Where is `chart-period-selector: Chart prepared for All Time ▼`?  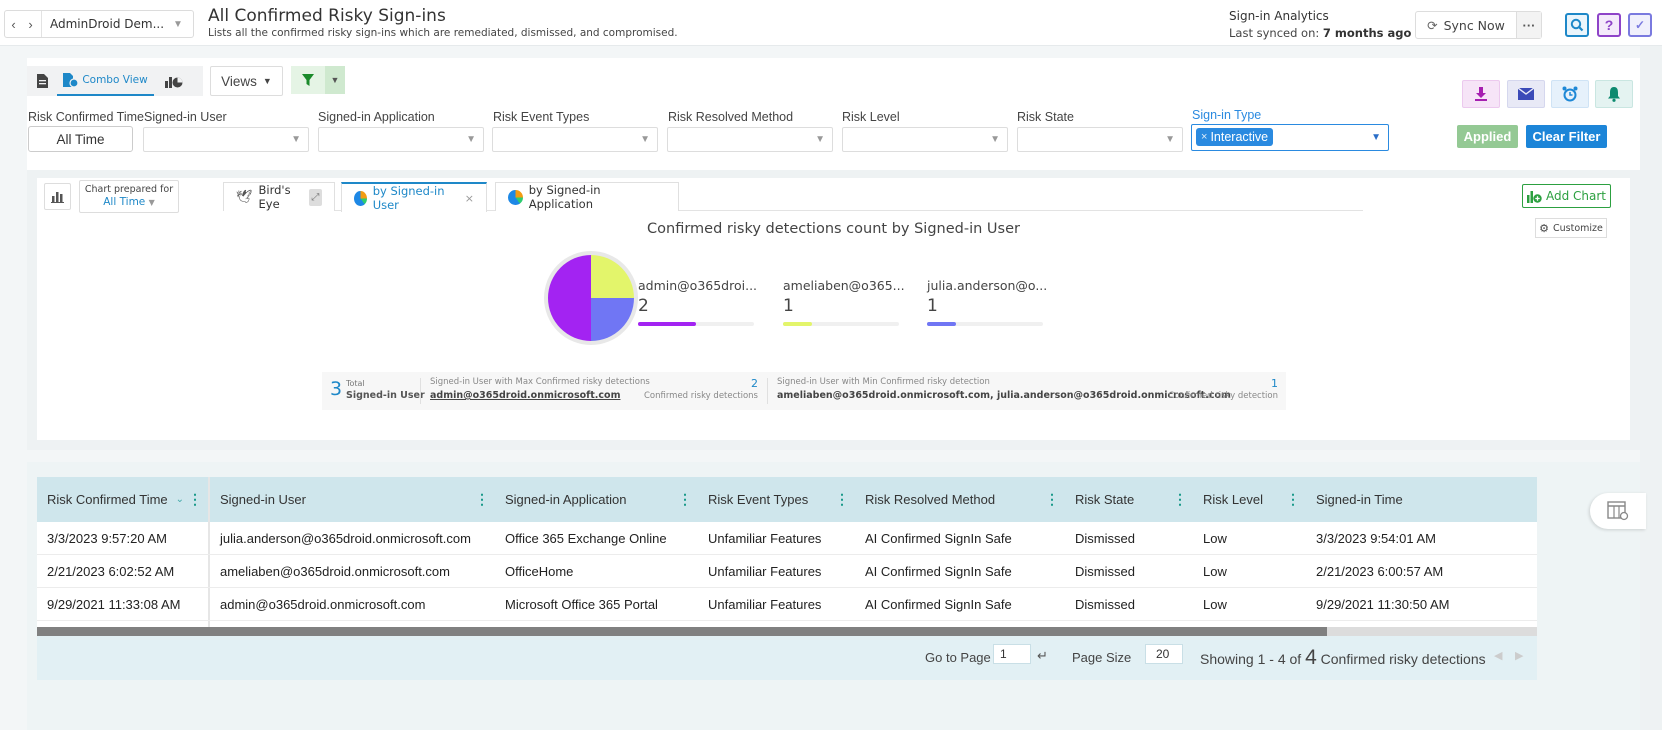
chart-period-selector: Chart prepared for All Time ▼ is located at coordinates (129, 196).